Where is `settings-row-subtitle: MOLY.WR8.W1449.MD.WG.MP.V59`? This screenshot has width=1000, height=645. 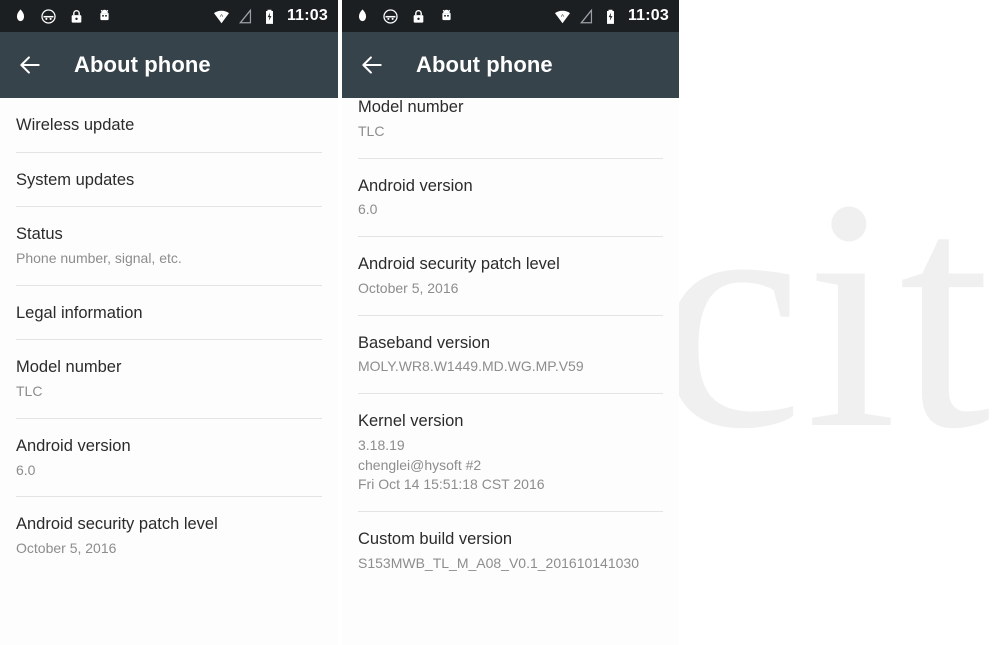 settings-row-subtitle: MOLY.WR8.W1449.MD.WG.MP.V59 is located at coordinates (510, 367).